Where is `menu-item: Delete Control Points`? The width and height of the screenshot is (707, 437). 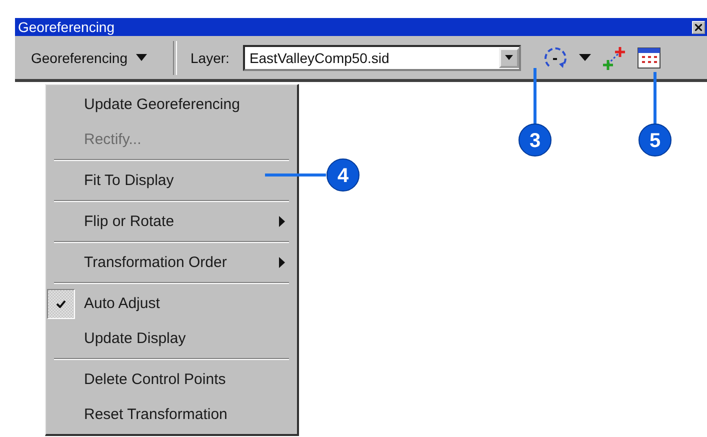 menu-item: Delete Control Points is located at coordinates (171, 379).